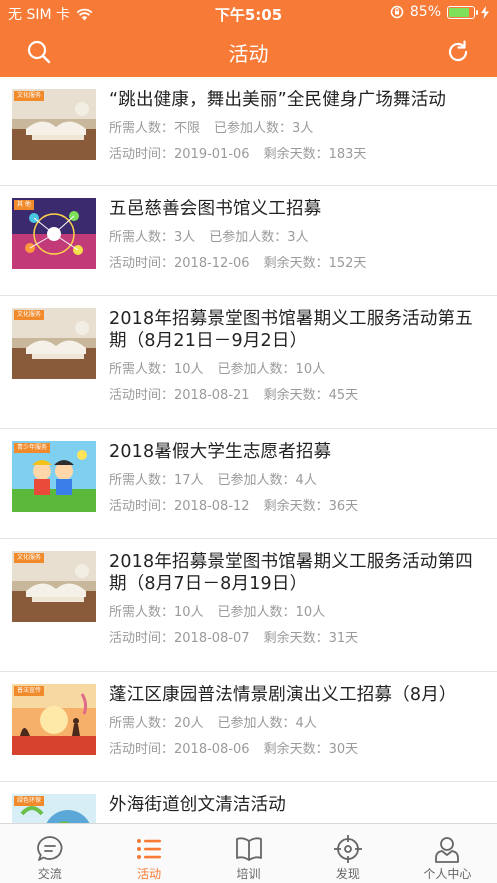  I want to click on activity-thumbnail: 青少年服务, so click(54, 476).